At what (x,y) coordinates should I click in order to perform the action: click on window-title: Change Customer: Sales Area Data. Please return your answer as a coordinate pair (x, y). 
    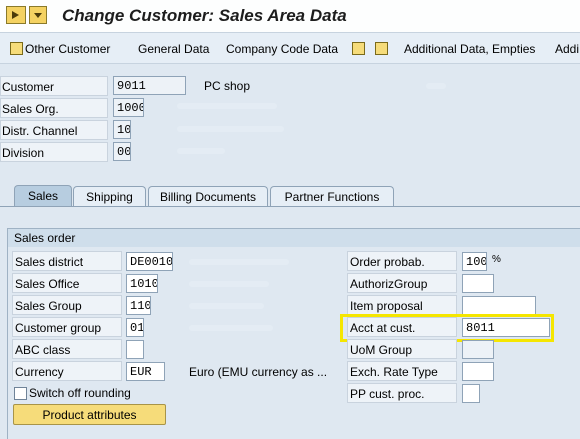
    Looking at the image, I should click on (204, 15).